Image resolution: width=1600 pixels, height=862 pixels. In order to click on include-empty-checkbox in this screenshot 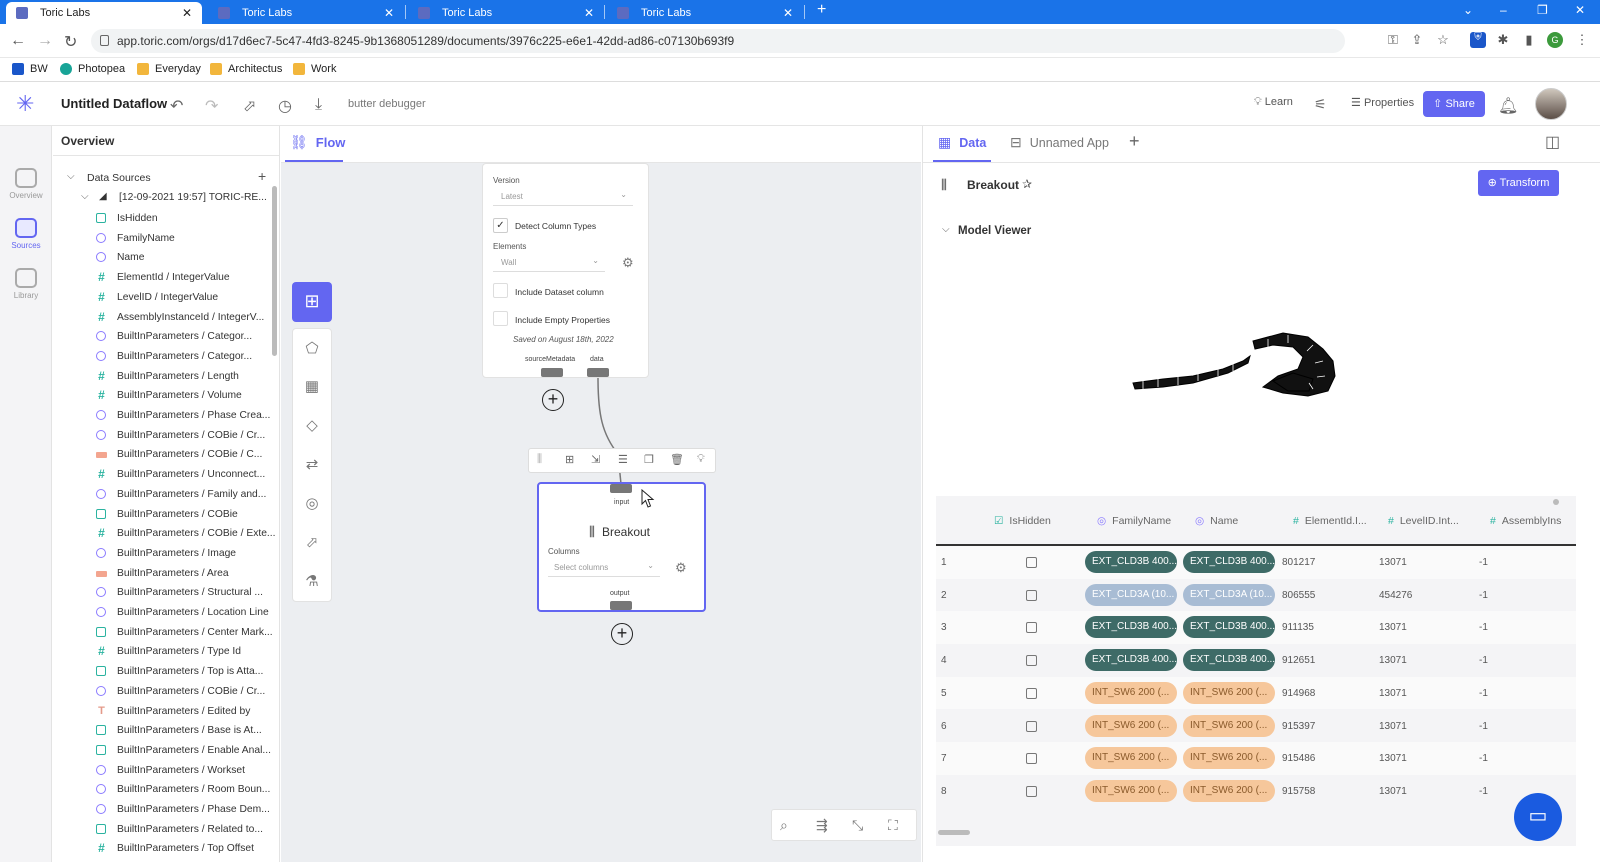, I will do `click(500, 318)`.